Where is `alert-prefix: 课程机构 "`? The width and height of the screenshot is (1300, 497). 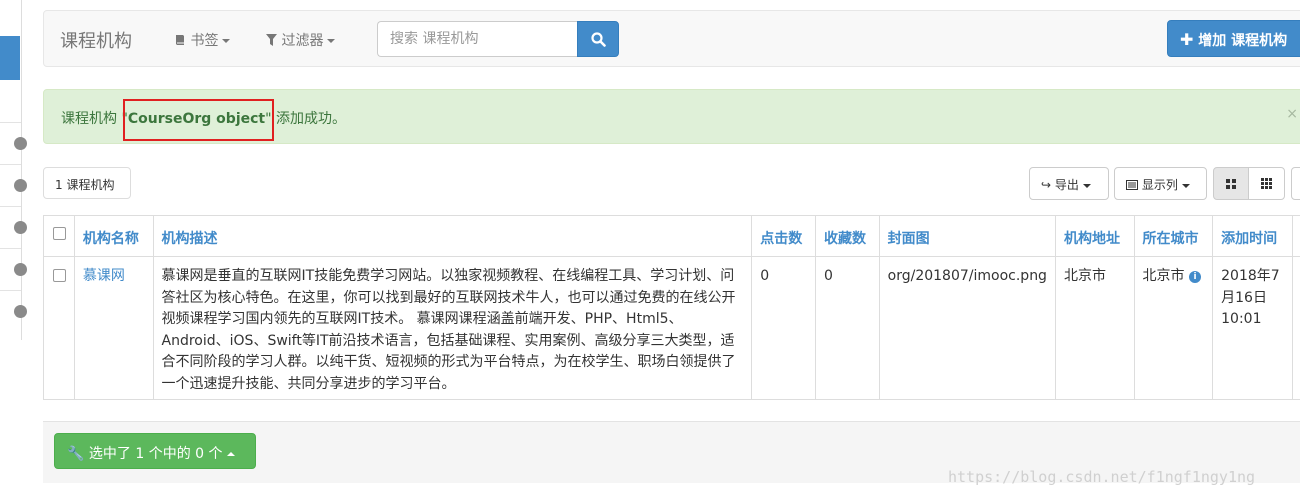
alert-prefix: 课程机构 " is located at coordinates (94, 119).